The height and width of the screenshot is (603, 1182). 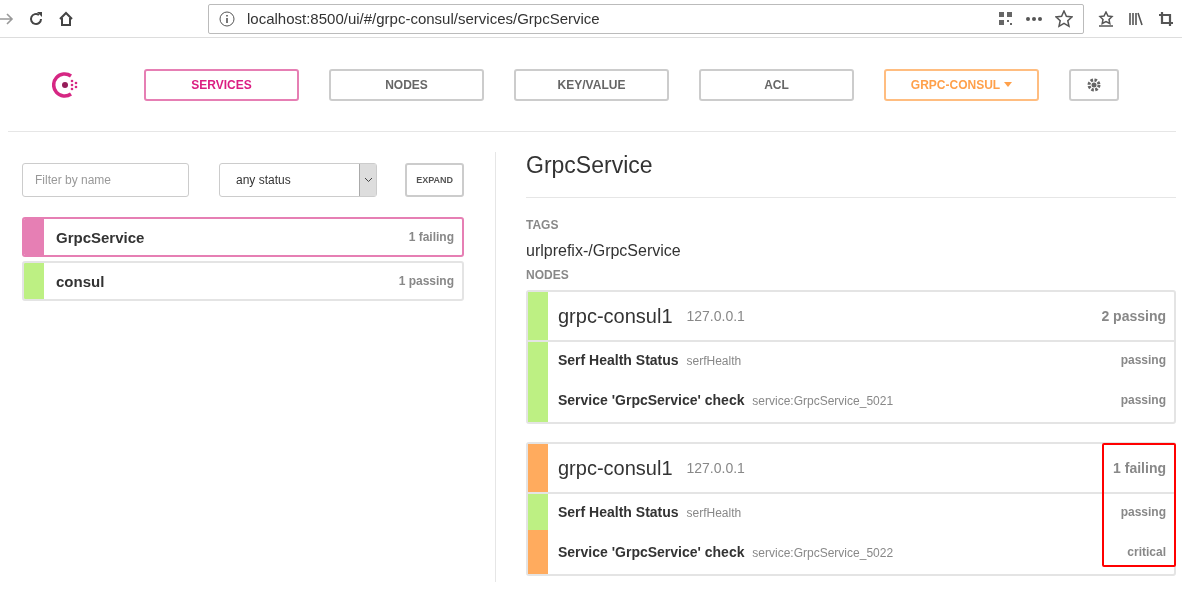 I want to click on check-status: critical, so click(x=1147, y=552).